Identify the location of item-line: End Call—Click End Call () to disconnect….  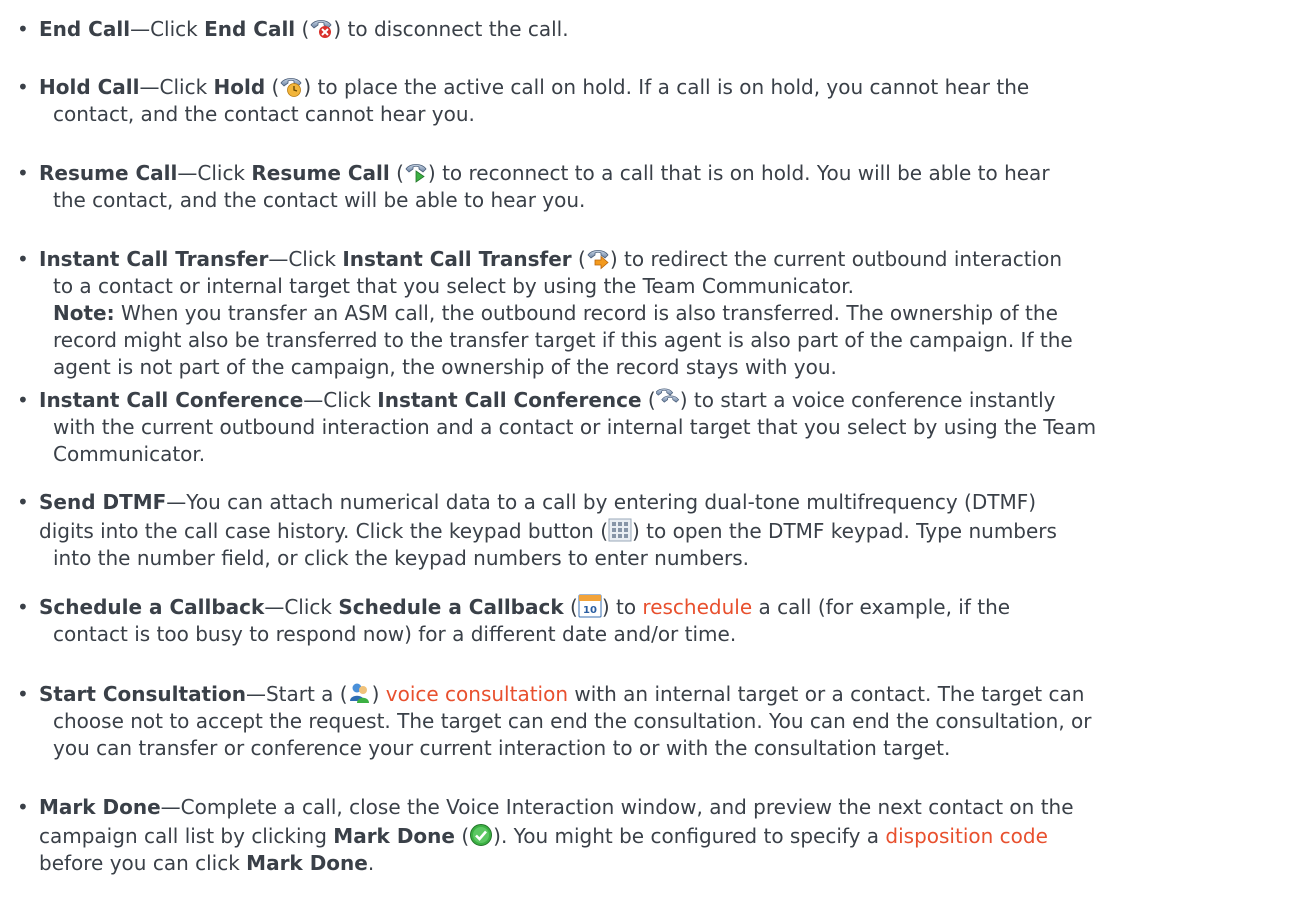
(304, 28).